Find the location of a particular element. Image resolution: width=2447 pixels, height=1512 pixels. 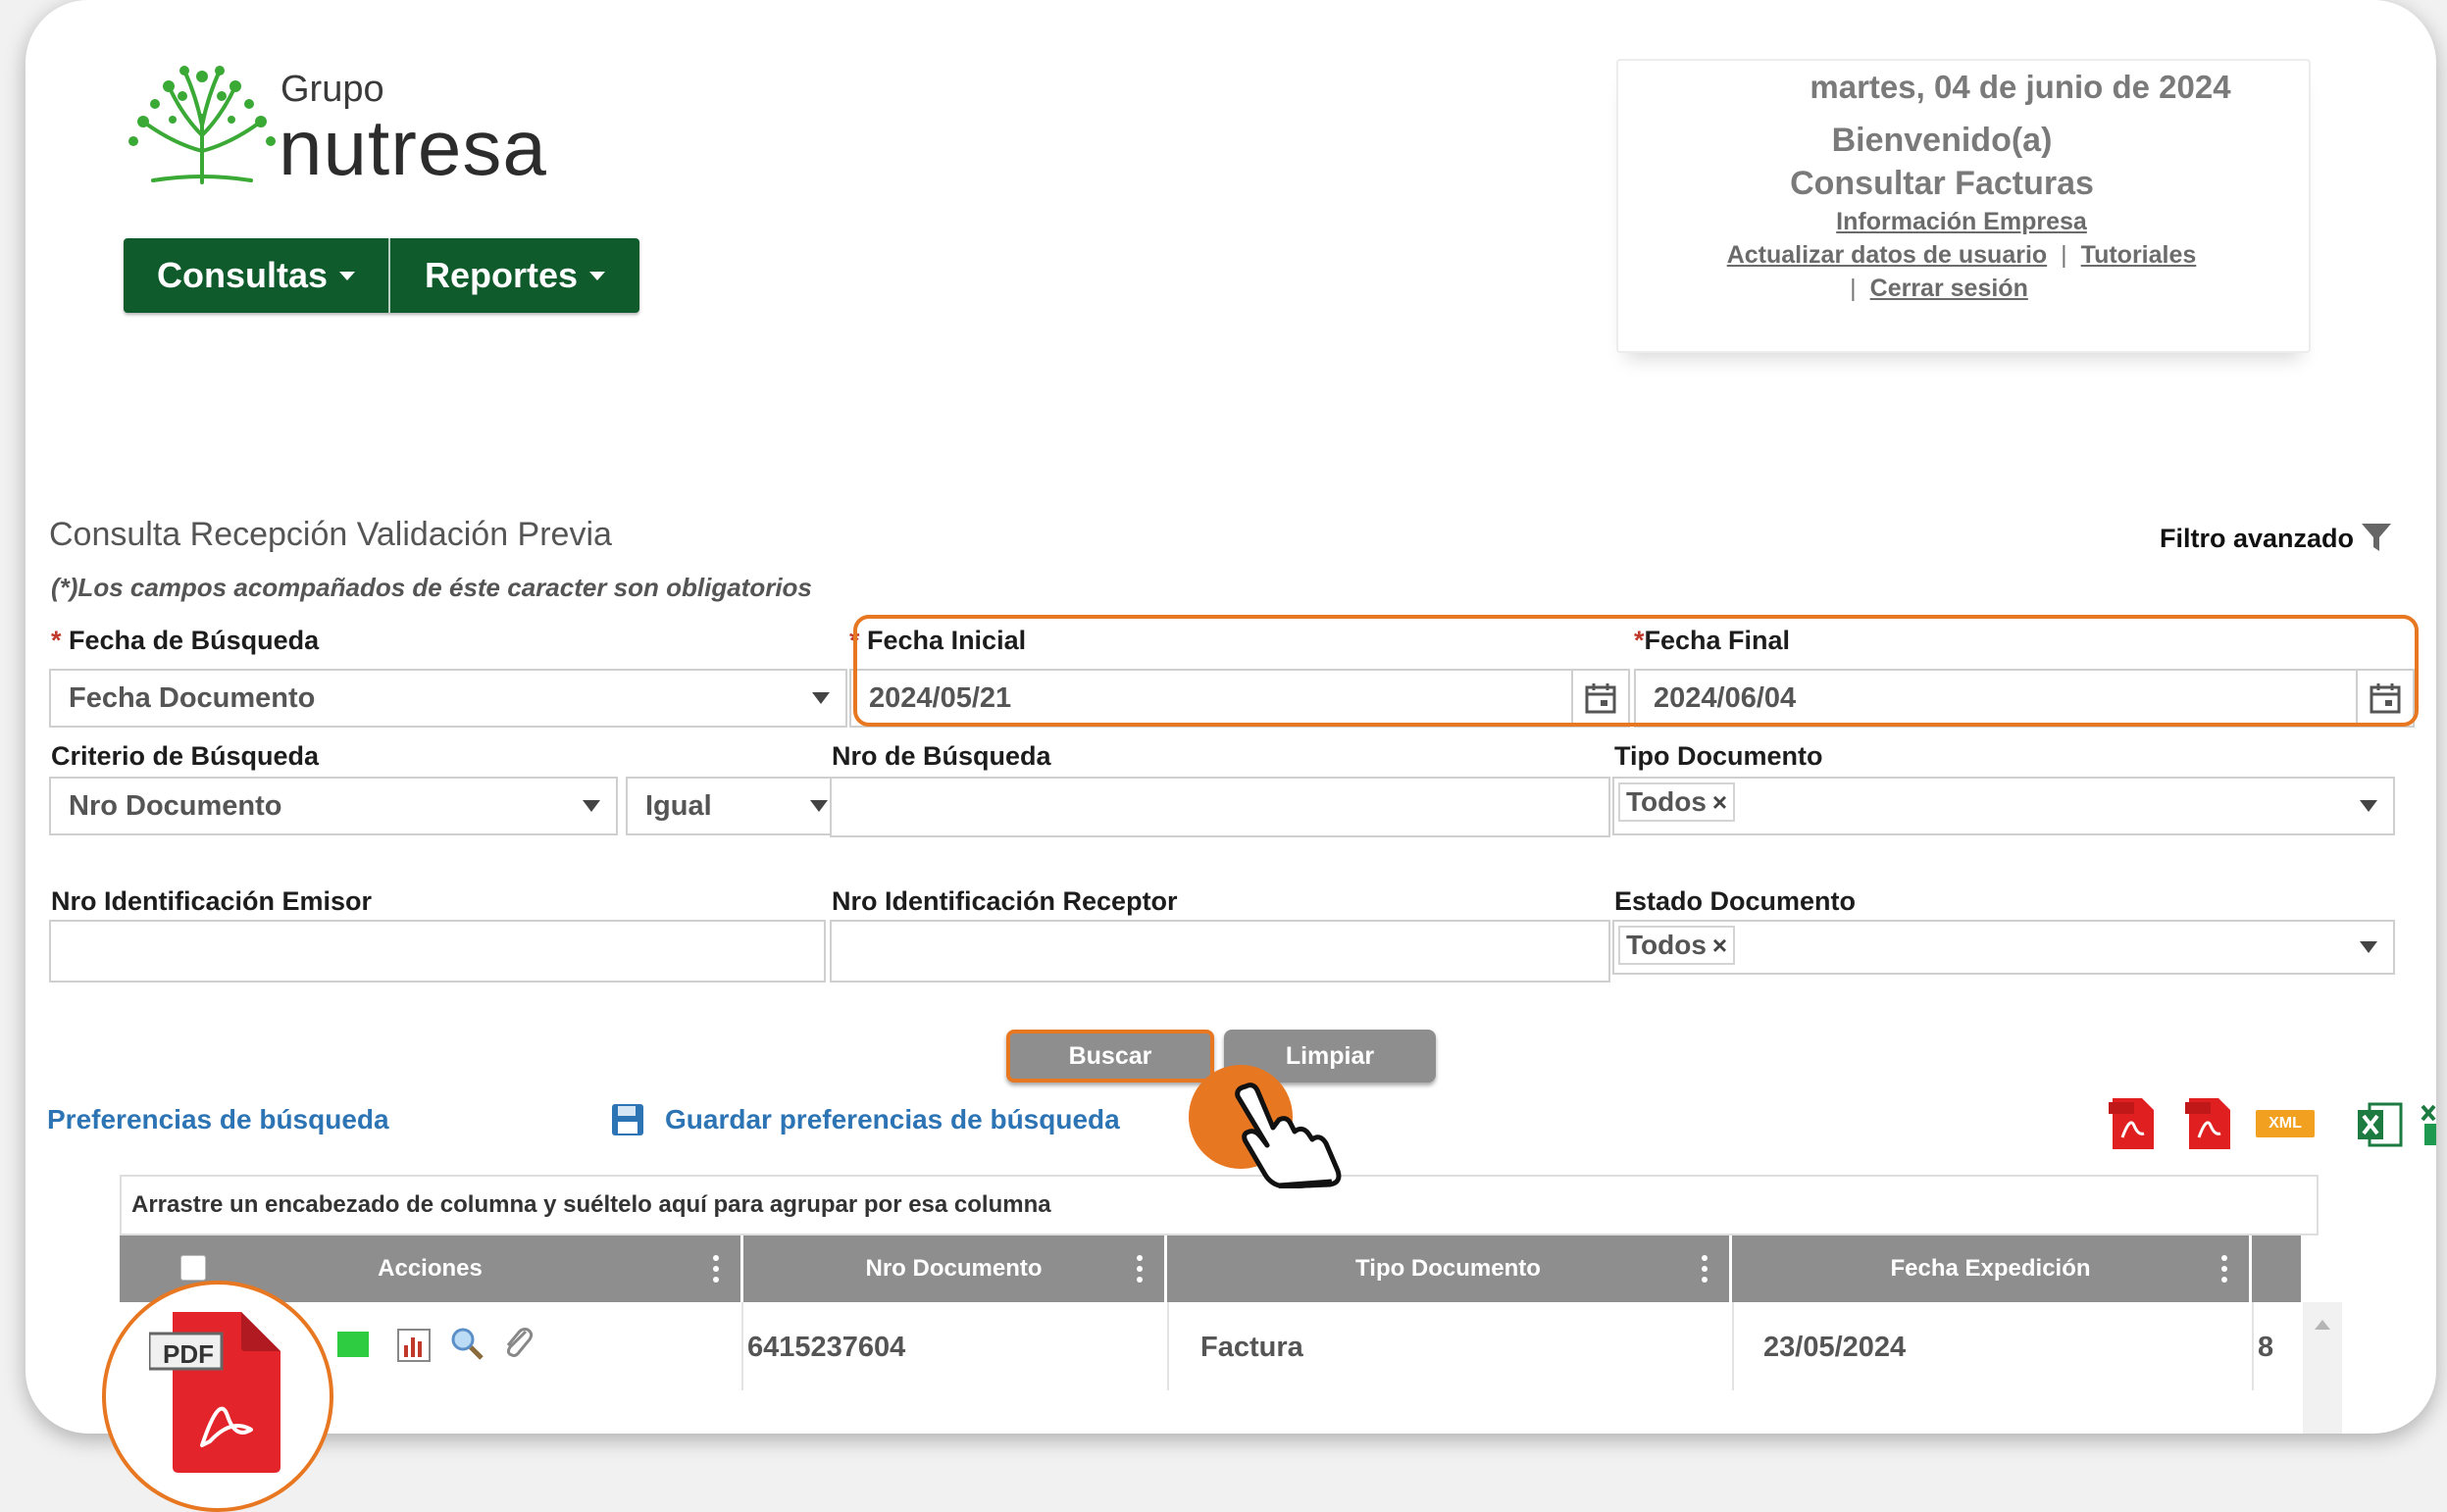

criteria-value: Nro Documento is located at coordinates (176, 805).